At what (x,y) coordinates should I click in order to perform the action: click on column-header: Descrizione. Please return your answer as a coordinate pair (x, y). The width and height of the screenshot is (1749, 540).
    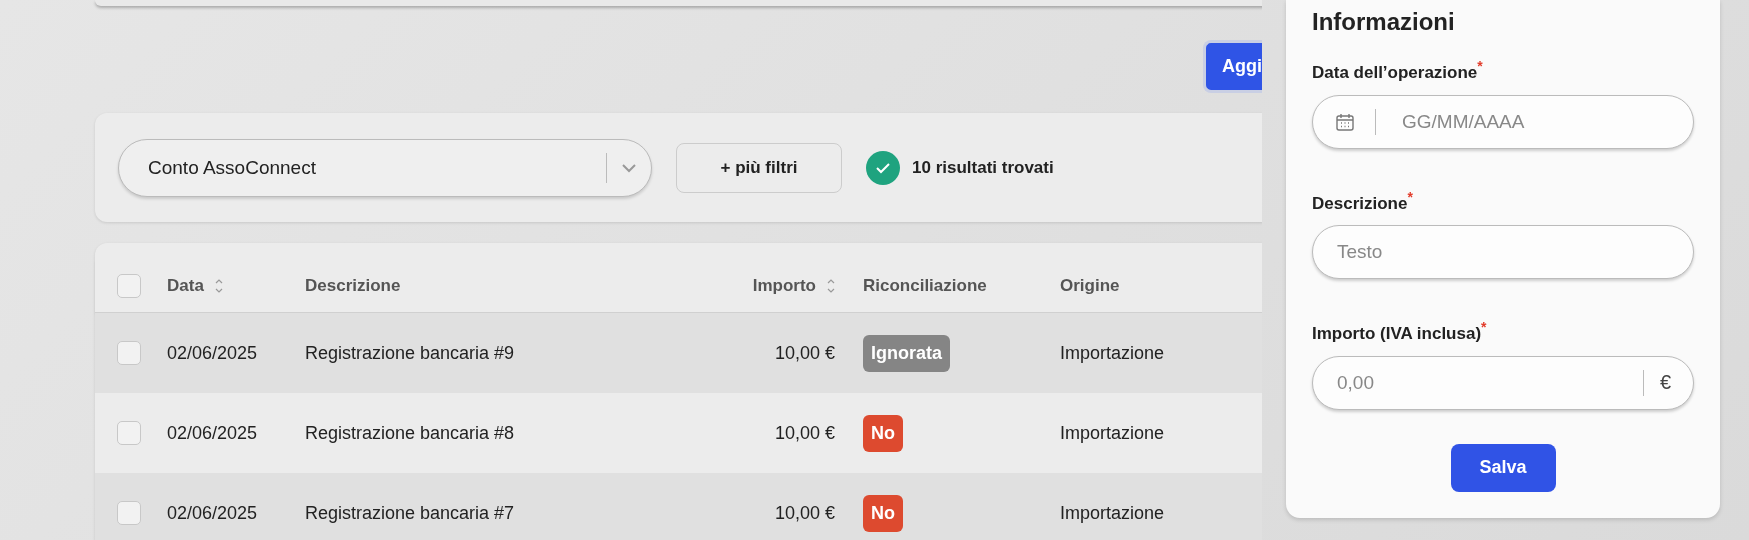
    Looking at the image, I should click on (353, 286).